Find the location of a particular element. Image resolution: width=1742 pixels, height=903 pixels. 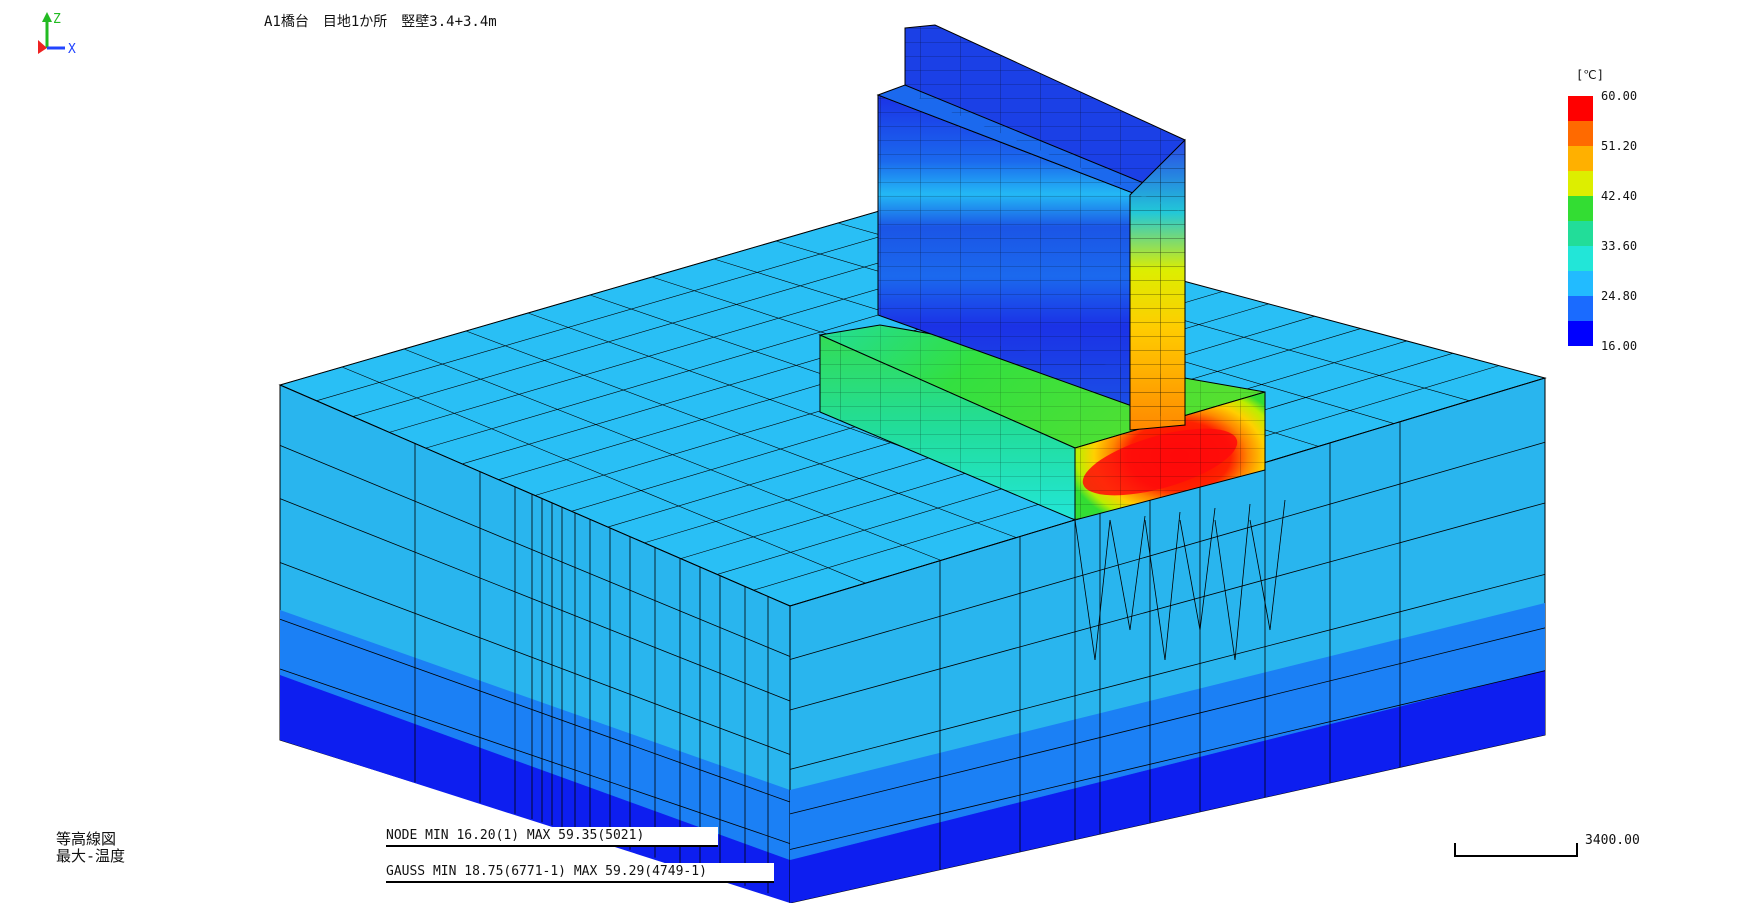

legend-tick-label: 51.20 is located at coordinates (1619, 146).